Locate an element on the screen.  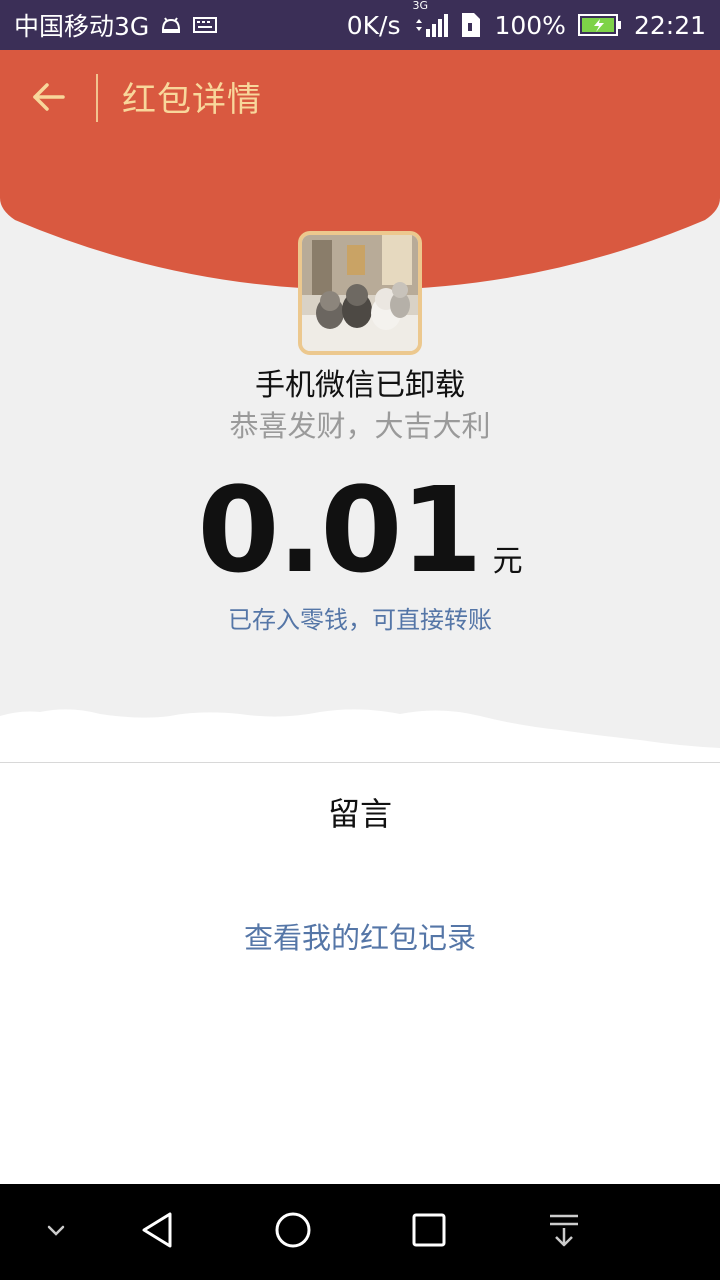
back-triangle-icon is located at coordinates (158, 1232).